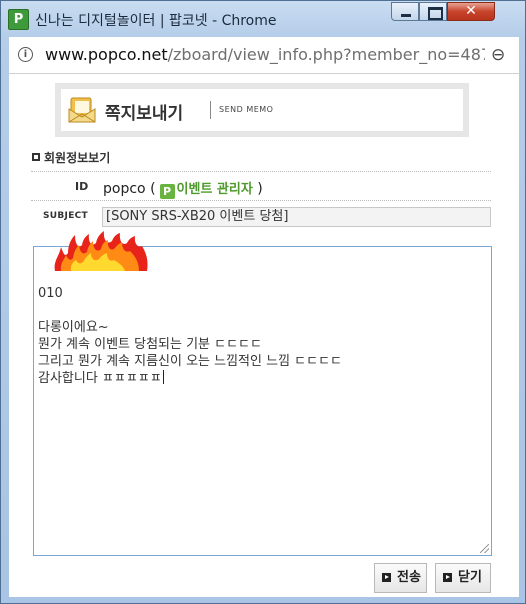  What do you see at coordinates (190, 361) in the screenshot?
I see `message-line: 그리고 뭔가 계속 지름신이 오는 느낌적인 느낌 ㄷㄷㄷㄷ` at bounding box center [190, 361].